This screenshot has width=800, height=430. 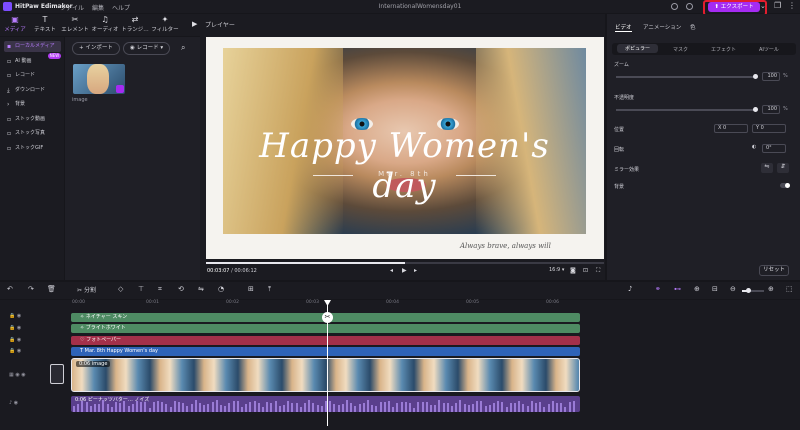 I want to click on sidebar-item-download: ⤓ ダウンロード, so click(x=32, y=90).